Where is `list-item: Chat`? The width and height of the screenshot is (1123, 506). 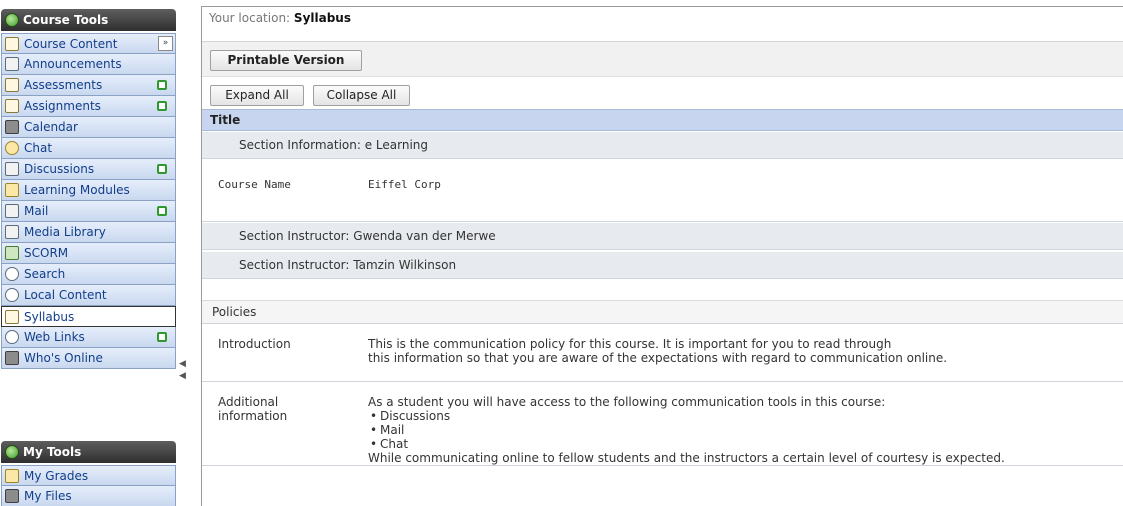
list-item: Chat is located at coordinates (738, 444).